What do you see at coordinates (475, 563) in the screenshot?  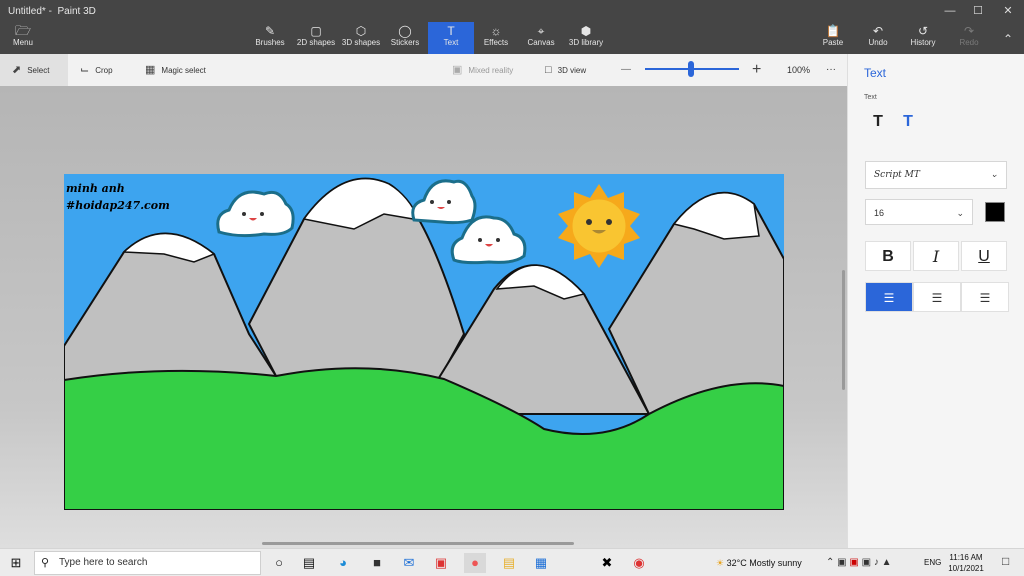 I see `paint3d-icon: ●` at bounding box center [475, 563].